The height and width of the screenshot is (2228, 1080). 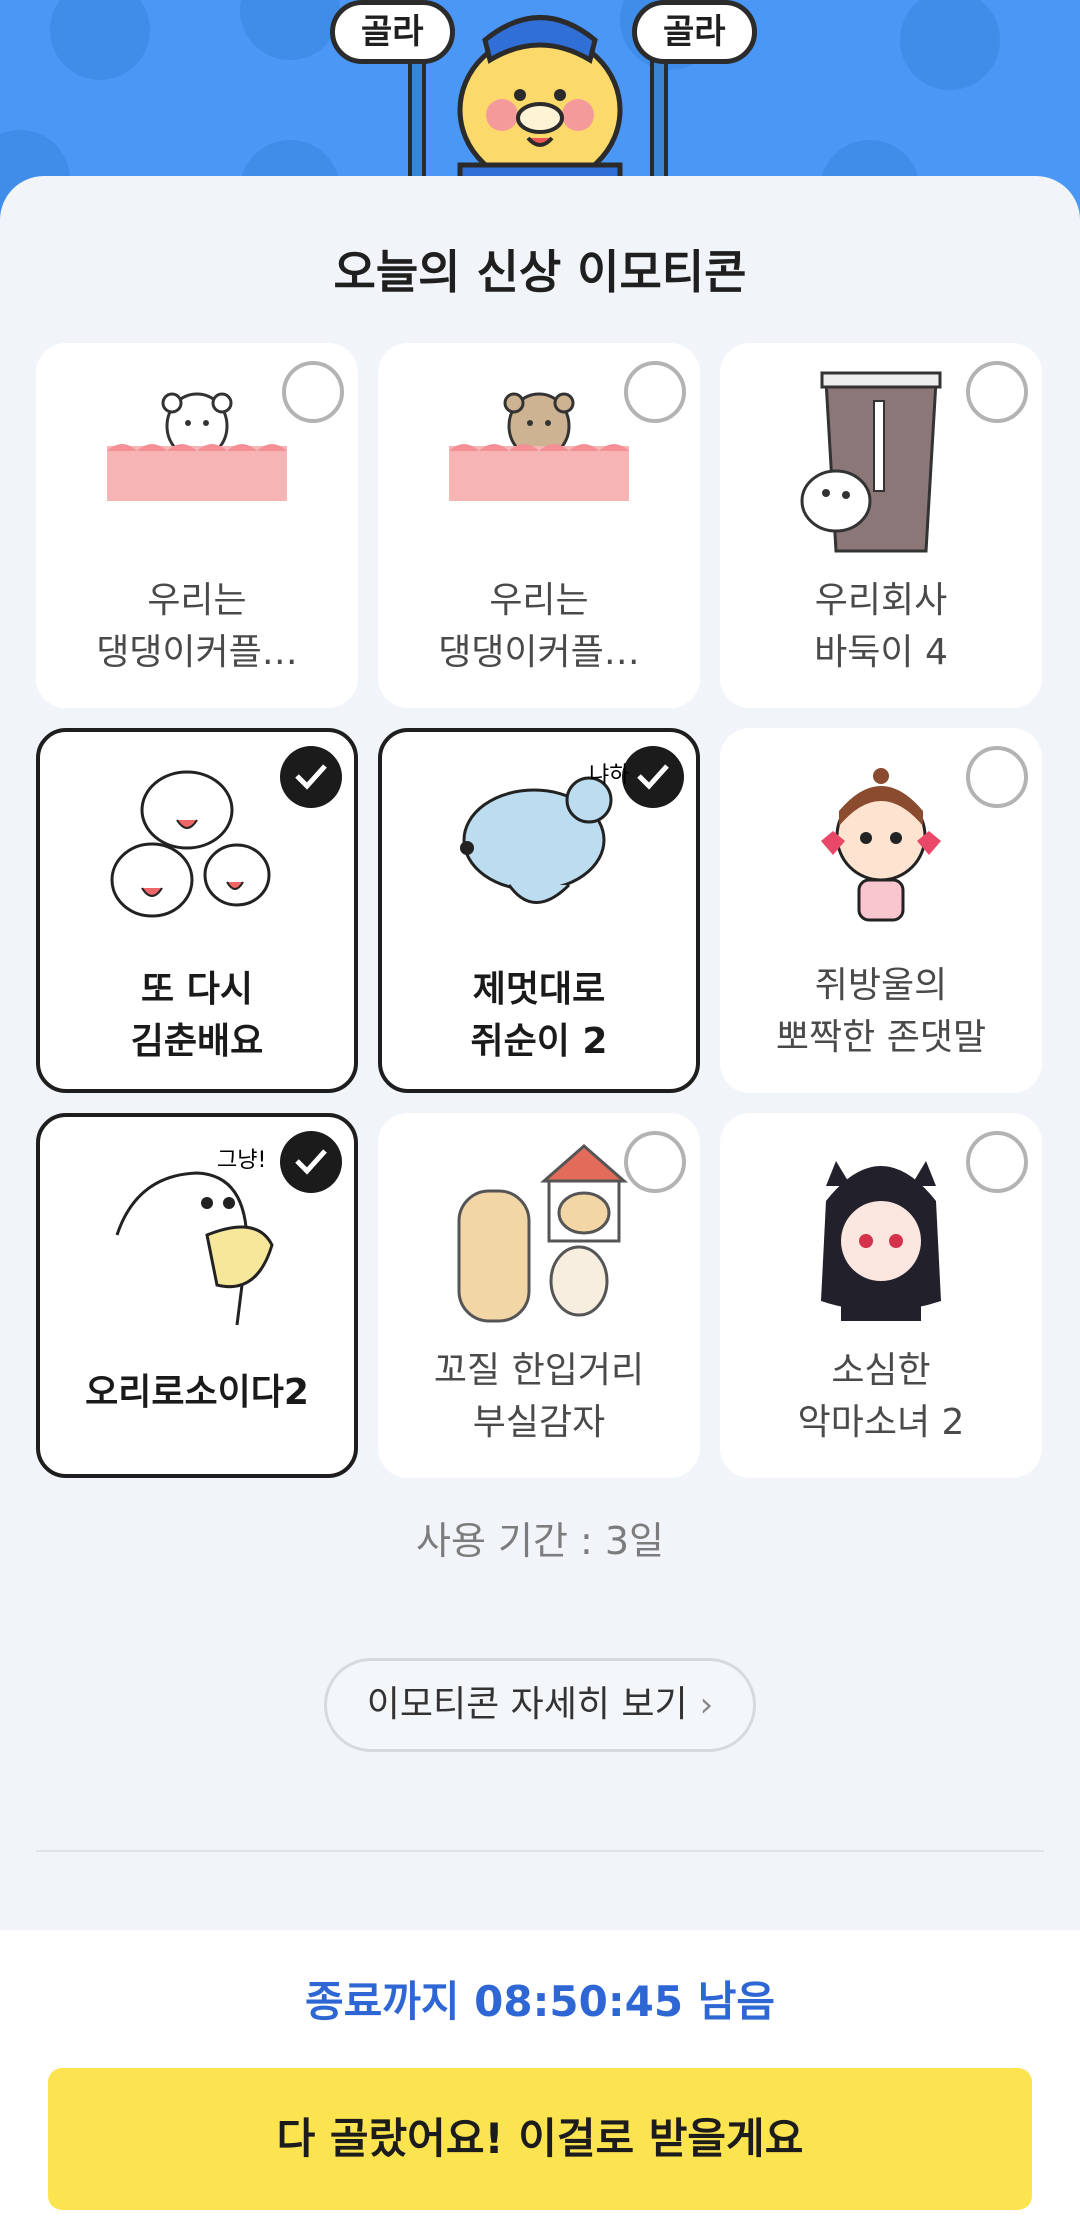 I want to click on detail-button-label: 이모티콘 자세히 보기, so click(x=527, y=1704).